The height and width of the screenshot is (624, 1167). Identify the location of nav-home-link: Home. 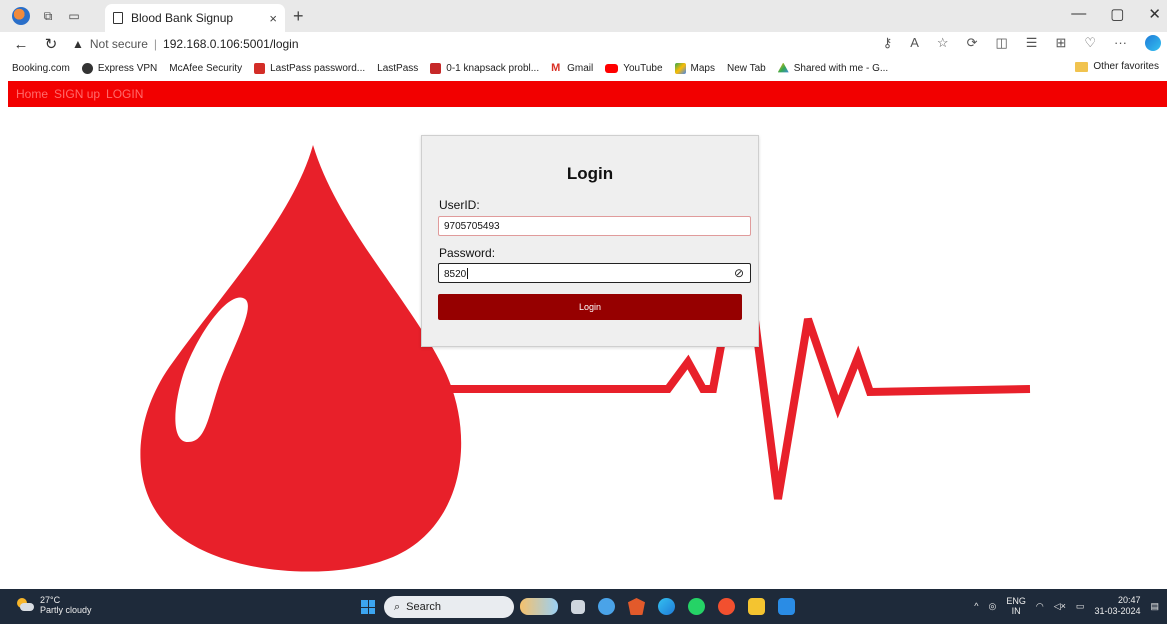
(32, 94).